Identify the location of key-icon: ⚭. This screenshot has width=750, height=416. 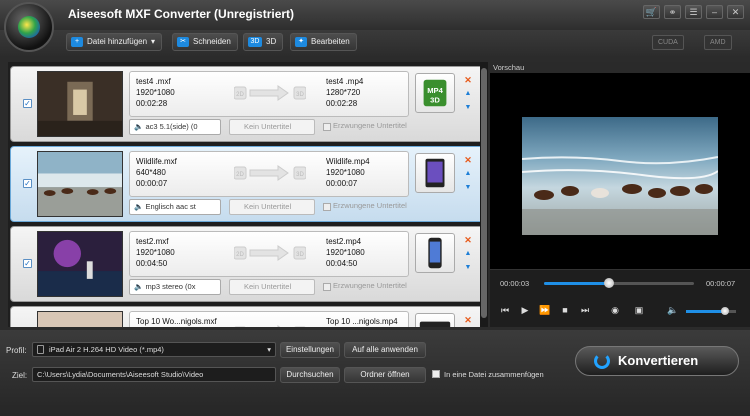
(672, 12).